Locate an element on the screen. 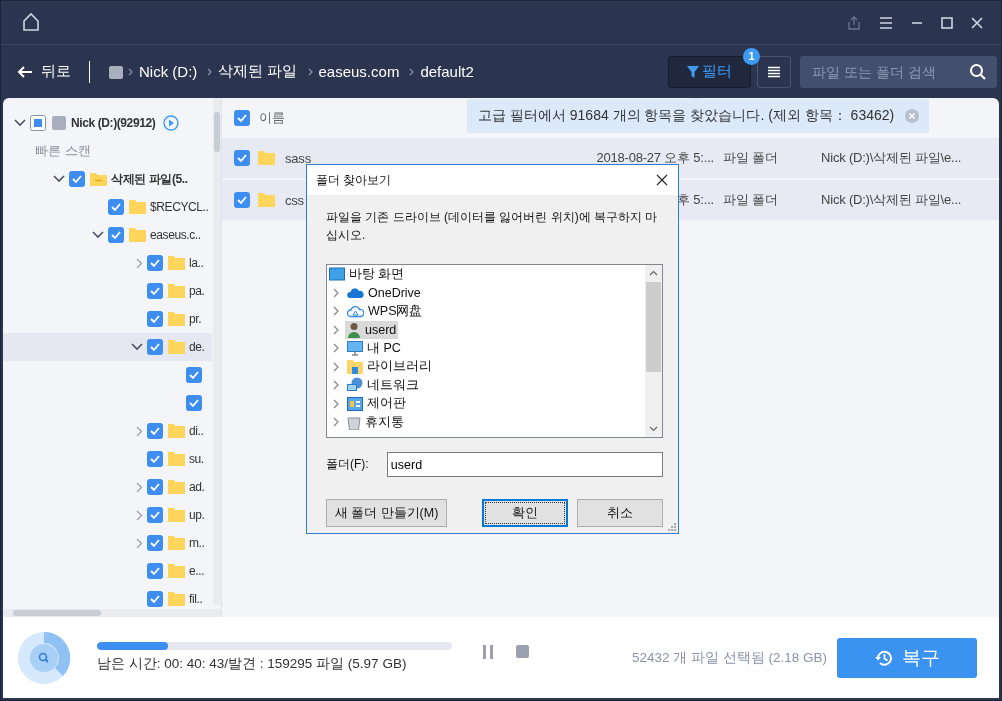  section-label: 빠른 스캔 is located at coordinates (63, 151).